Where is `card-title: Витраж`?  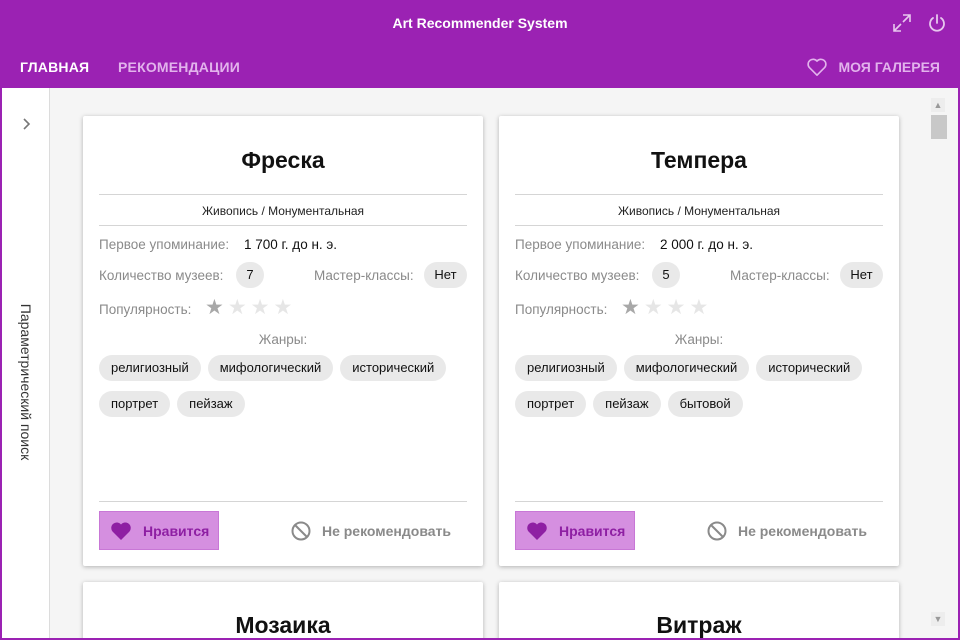
card-title: Витраж is located at coordinates (699, 625).